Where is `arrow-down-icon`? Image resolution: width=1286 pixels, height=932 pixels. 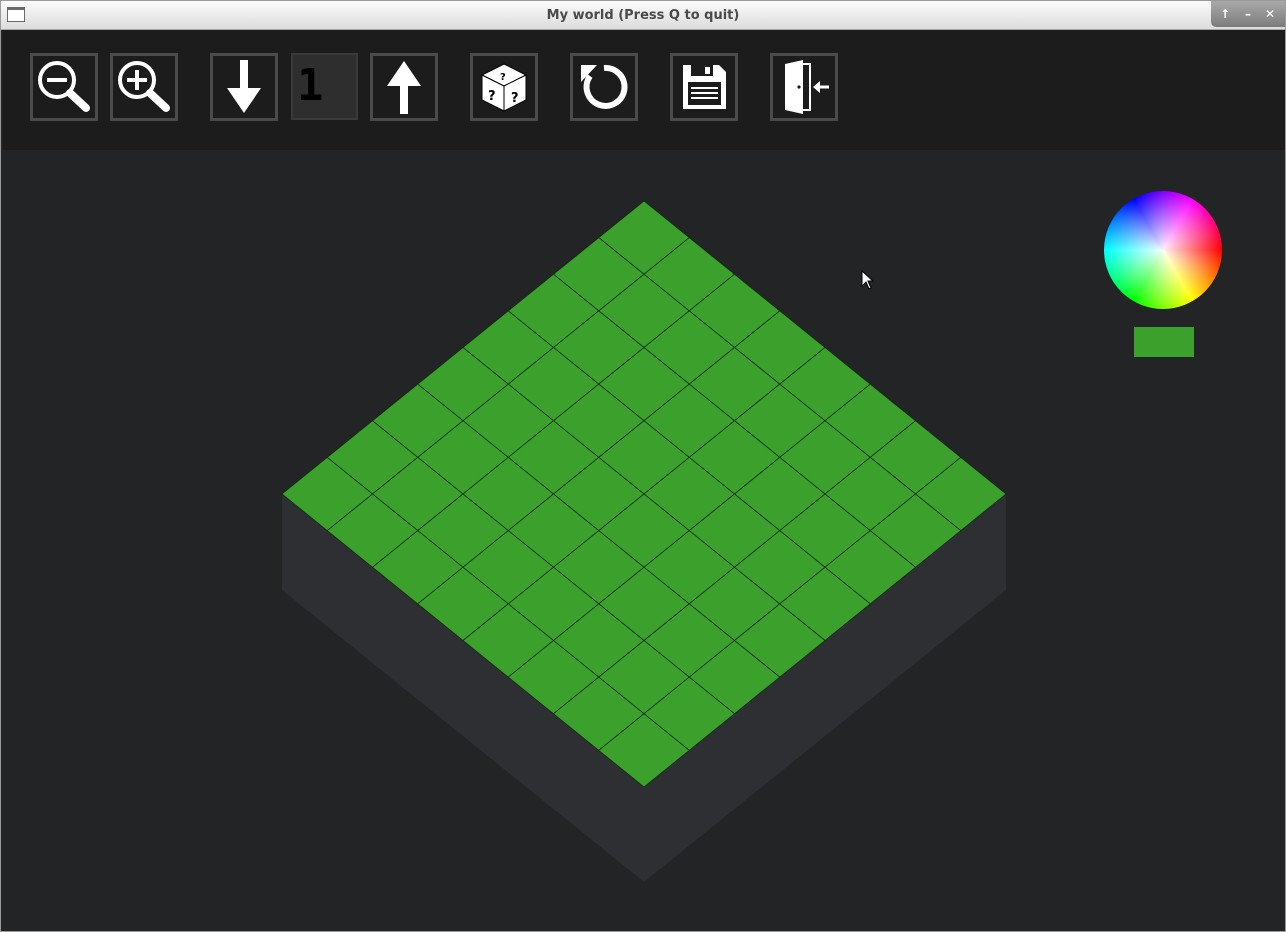 arrow-down-icon is located at coordinates (244, 86).